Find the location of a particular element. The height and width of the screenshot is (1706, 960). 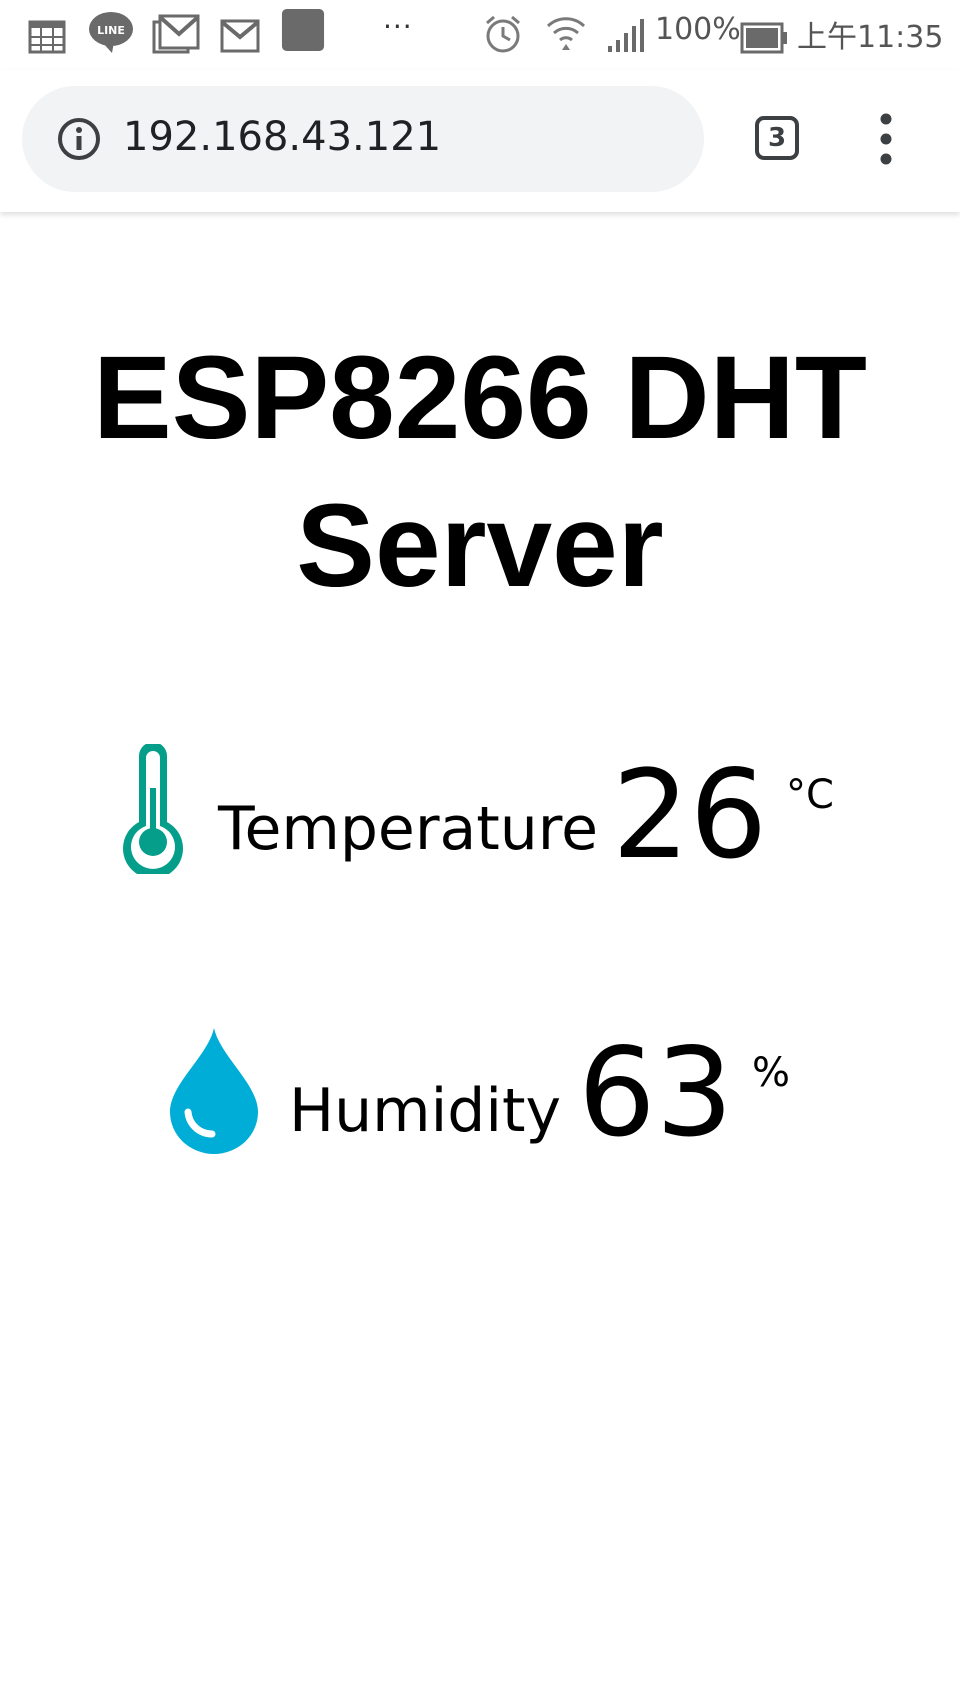

battery-icon is located at coordinates (763, 38).